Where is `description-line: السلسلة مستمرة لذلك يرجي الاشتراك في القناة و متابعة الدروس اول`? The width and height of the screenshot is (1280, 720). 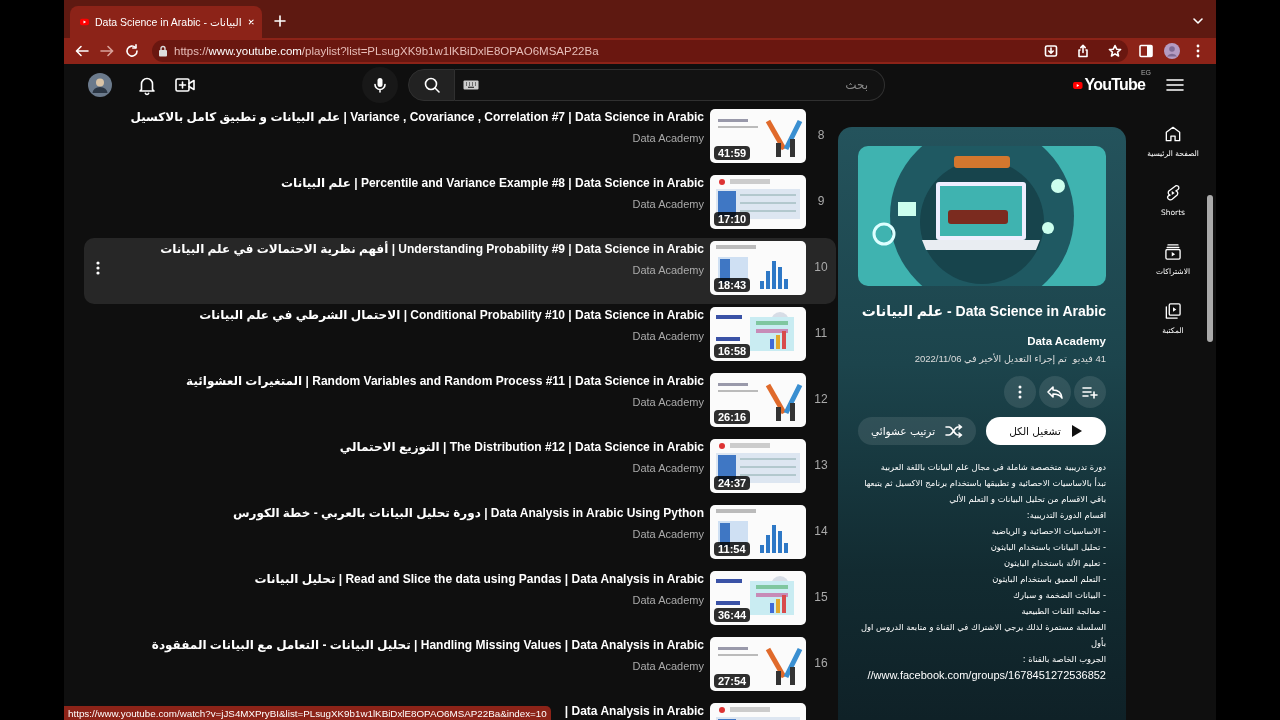
description-line: السلسلة مستمرة لذلك يرجي الاشتراك في القناة و متابعة الدروس اول is located at coordinates (982, 627).